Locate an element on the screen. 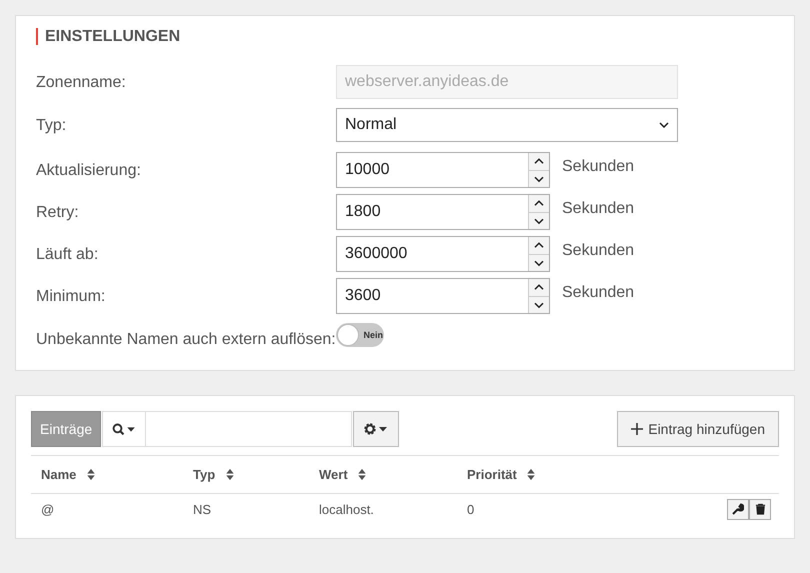 This screenshot has width=810, height=573. number-field: 3600 is located at coordinates (443, 296).